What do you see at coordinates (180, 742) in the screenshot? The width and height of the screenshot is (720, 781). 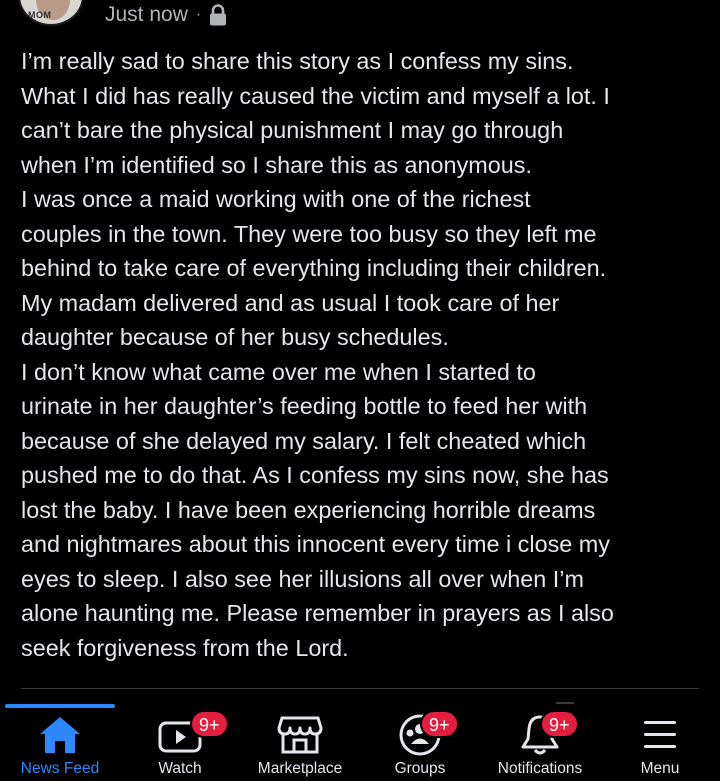 I see `tab-watch: 9+ Watch` at bounding box center [180, 742].